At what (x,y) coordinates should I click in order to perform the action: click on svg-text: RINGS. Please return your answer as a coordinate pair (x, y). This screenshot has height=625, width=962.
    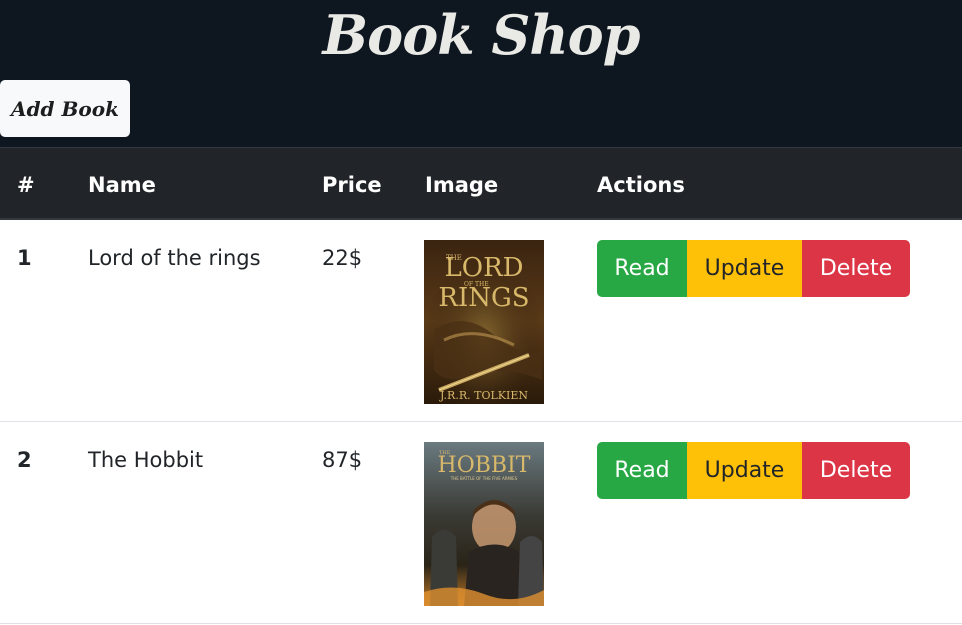
    Looking at the image, I should click on (483, 298).